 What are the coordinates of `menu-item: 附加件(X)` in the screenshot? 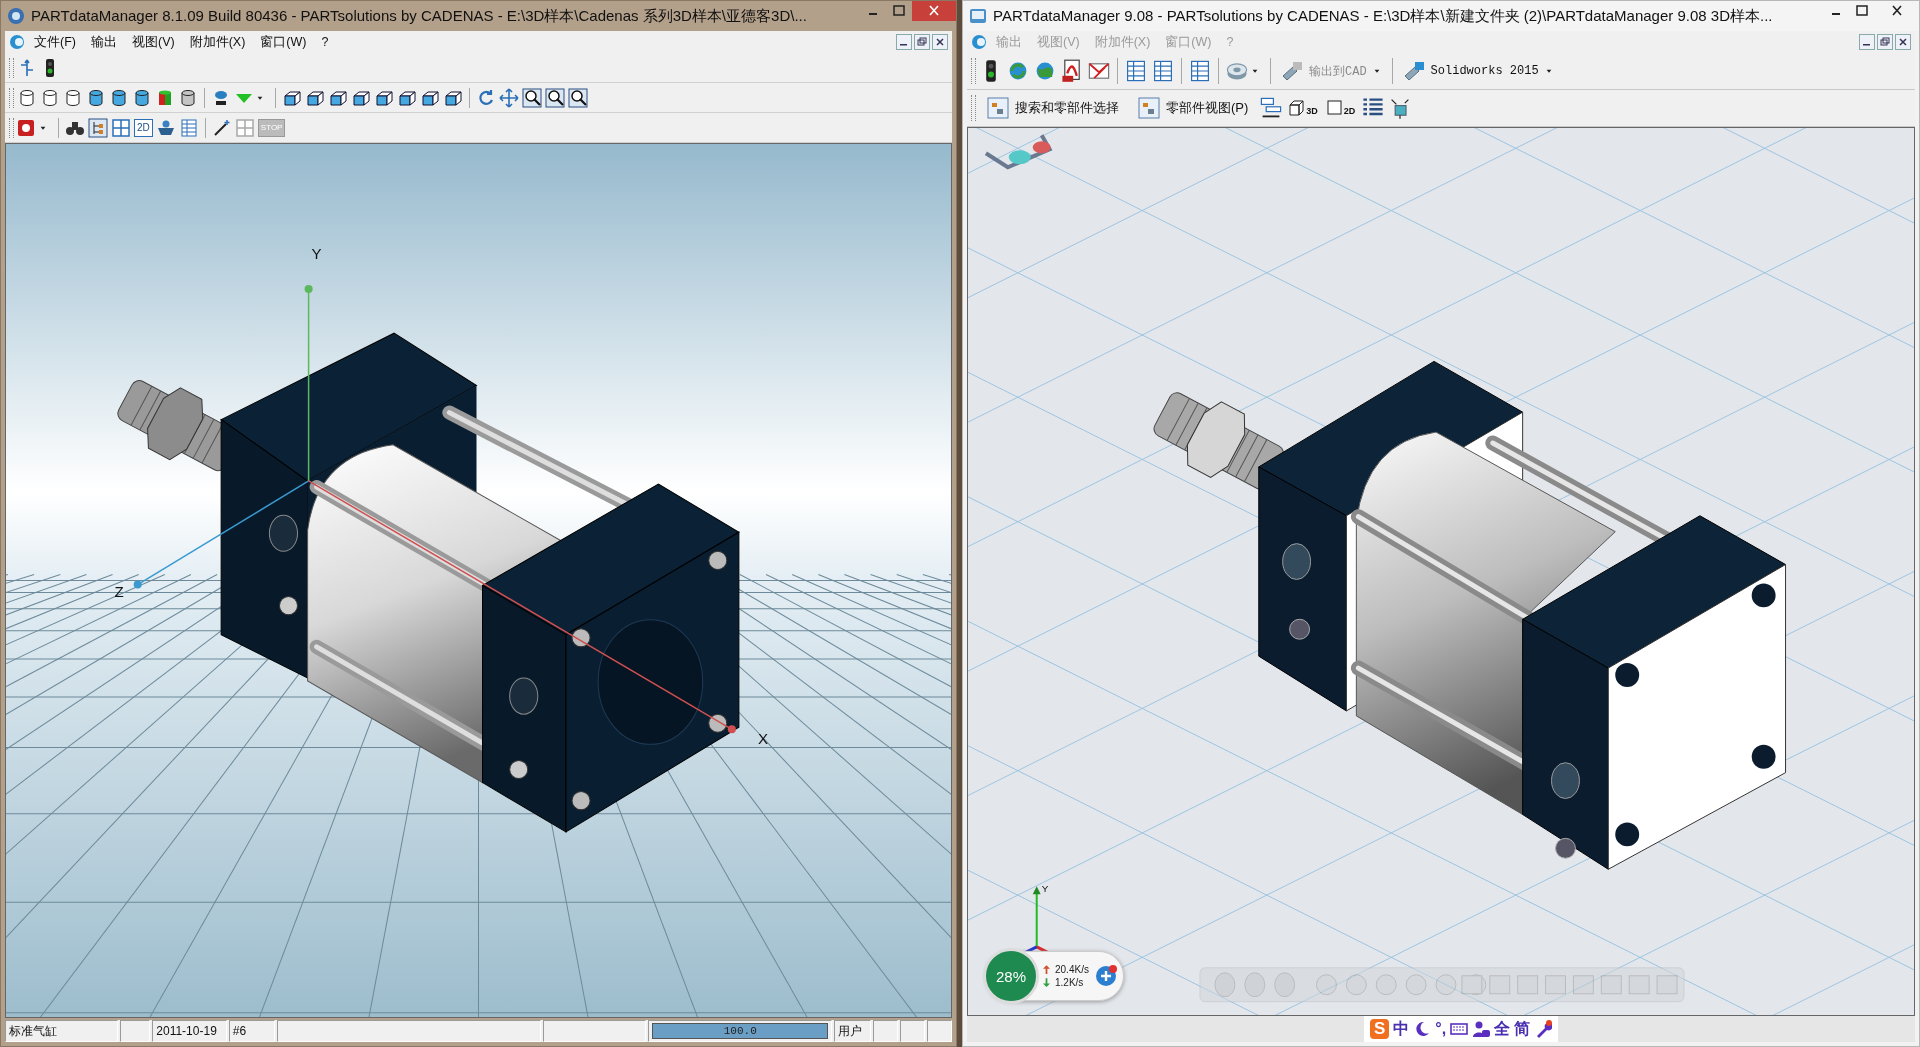 It's located at (217, 42).